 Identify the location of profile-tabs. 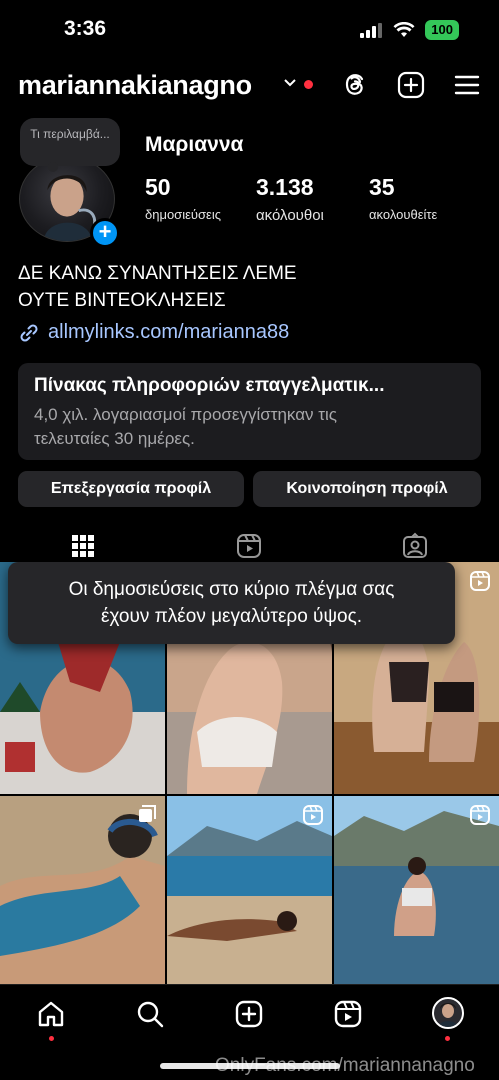
(249, 549).